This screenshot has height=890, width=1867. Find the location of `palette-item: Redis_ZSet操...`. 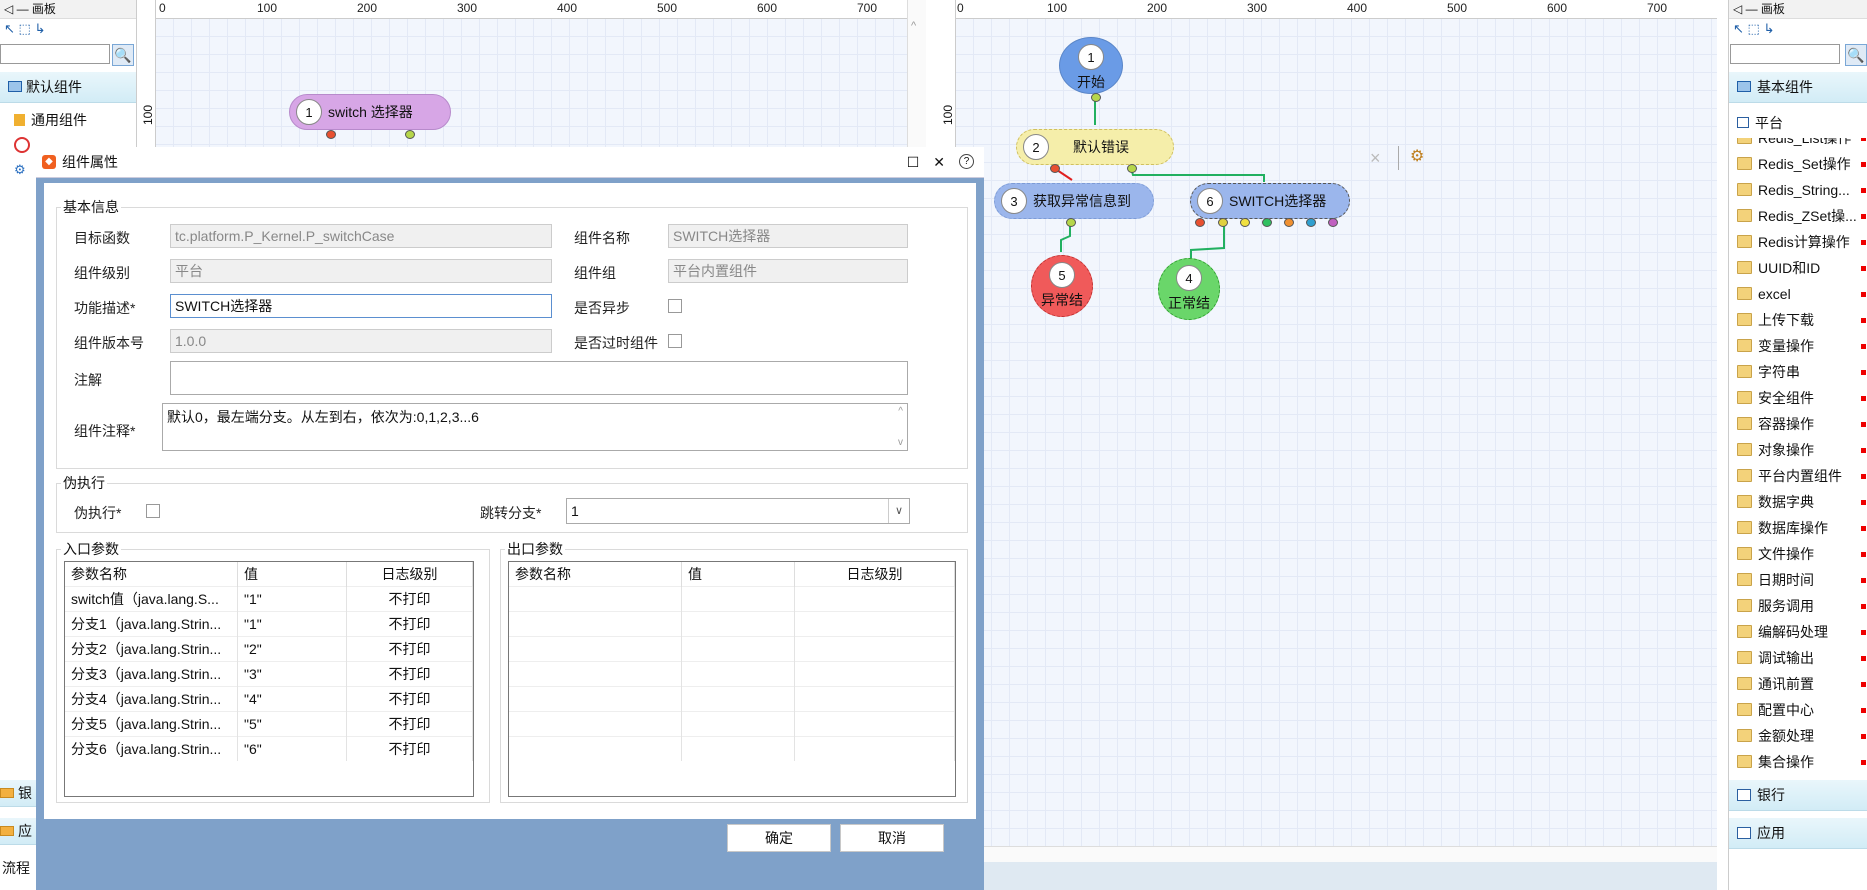

palette-item: Redis_ZSet操... is located at coordinates (1798, 216).